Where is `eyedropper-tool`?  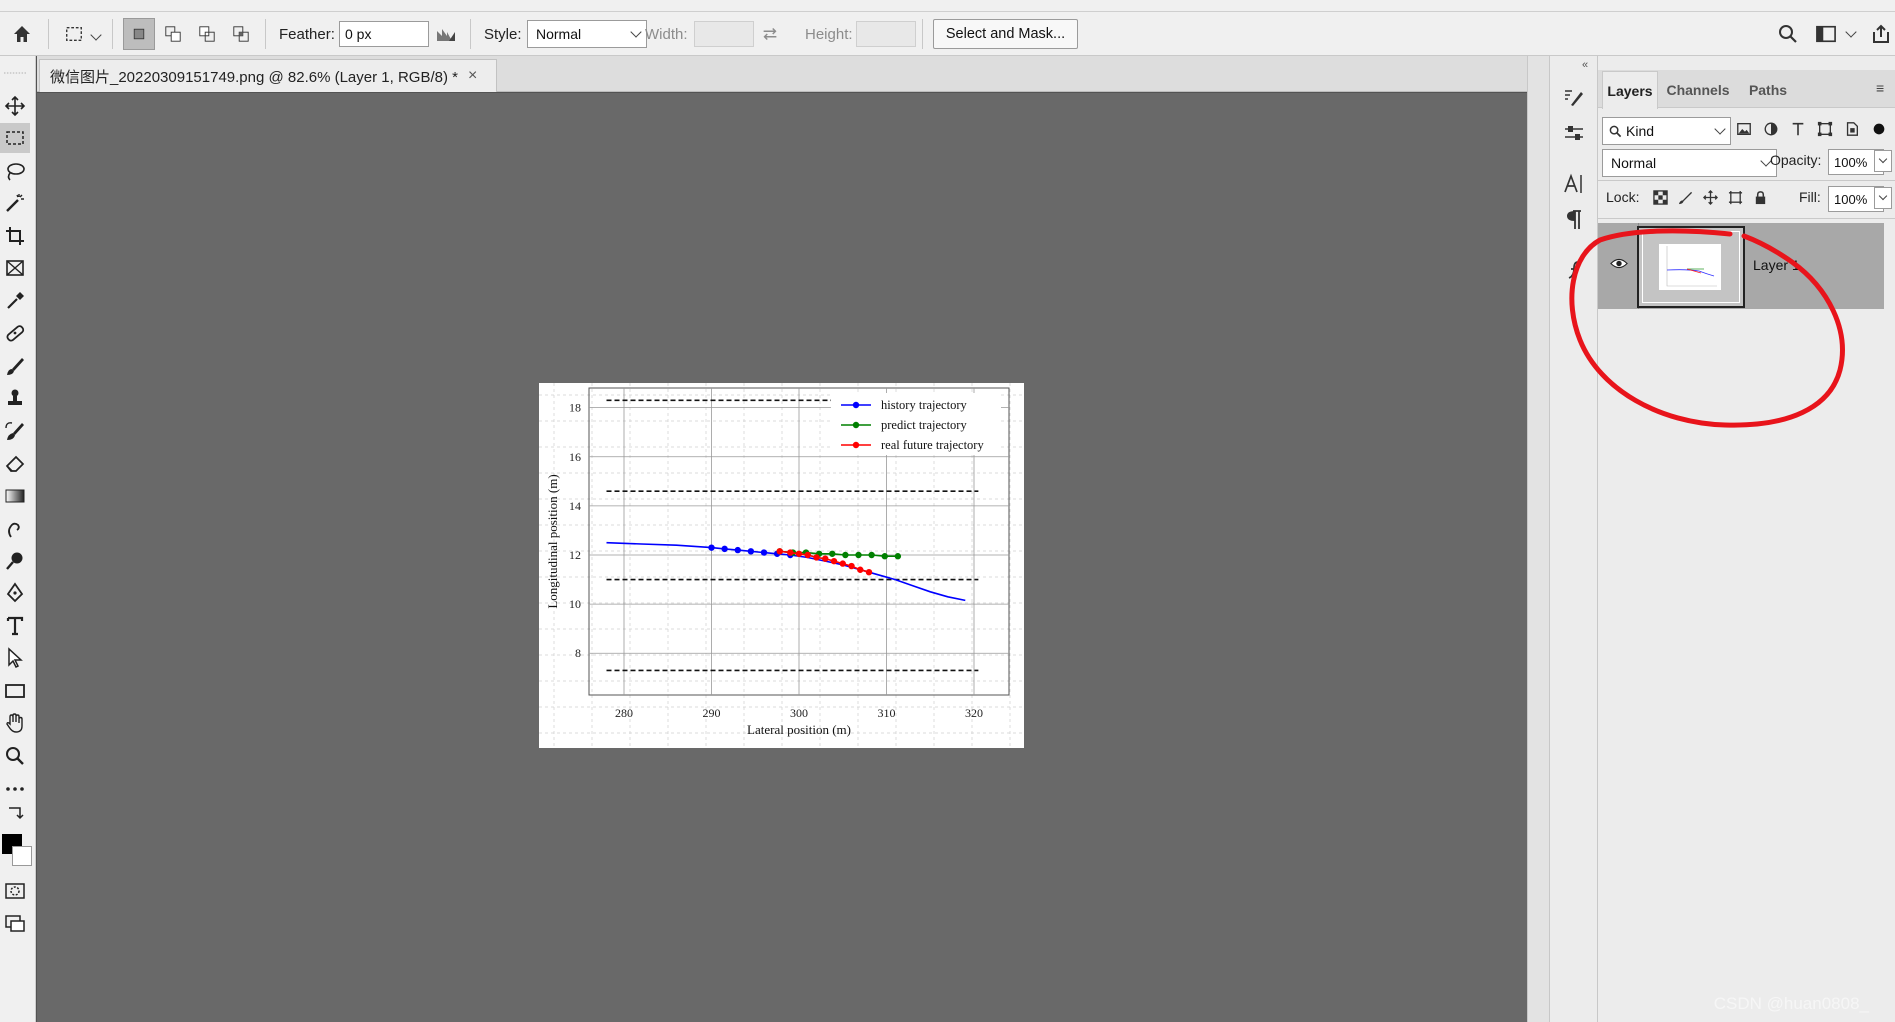 eyedropper-tool is located at coordinates (15, 301).